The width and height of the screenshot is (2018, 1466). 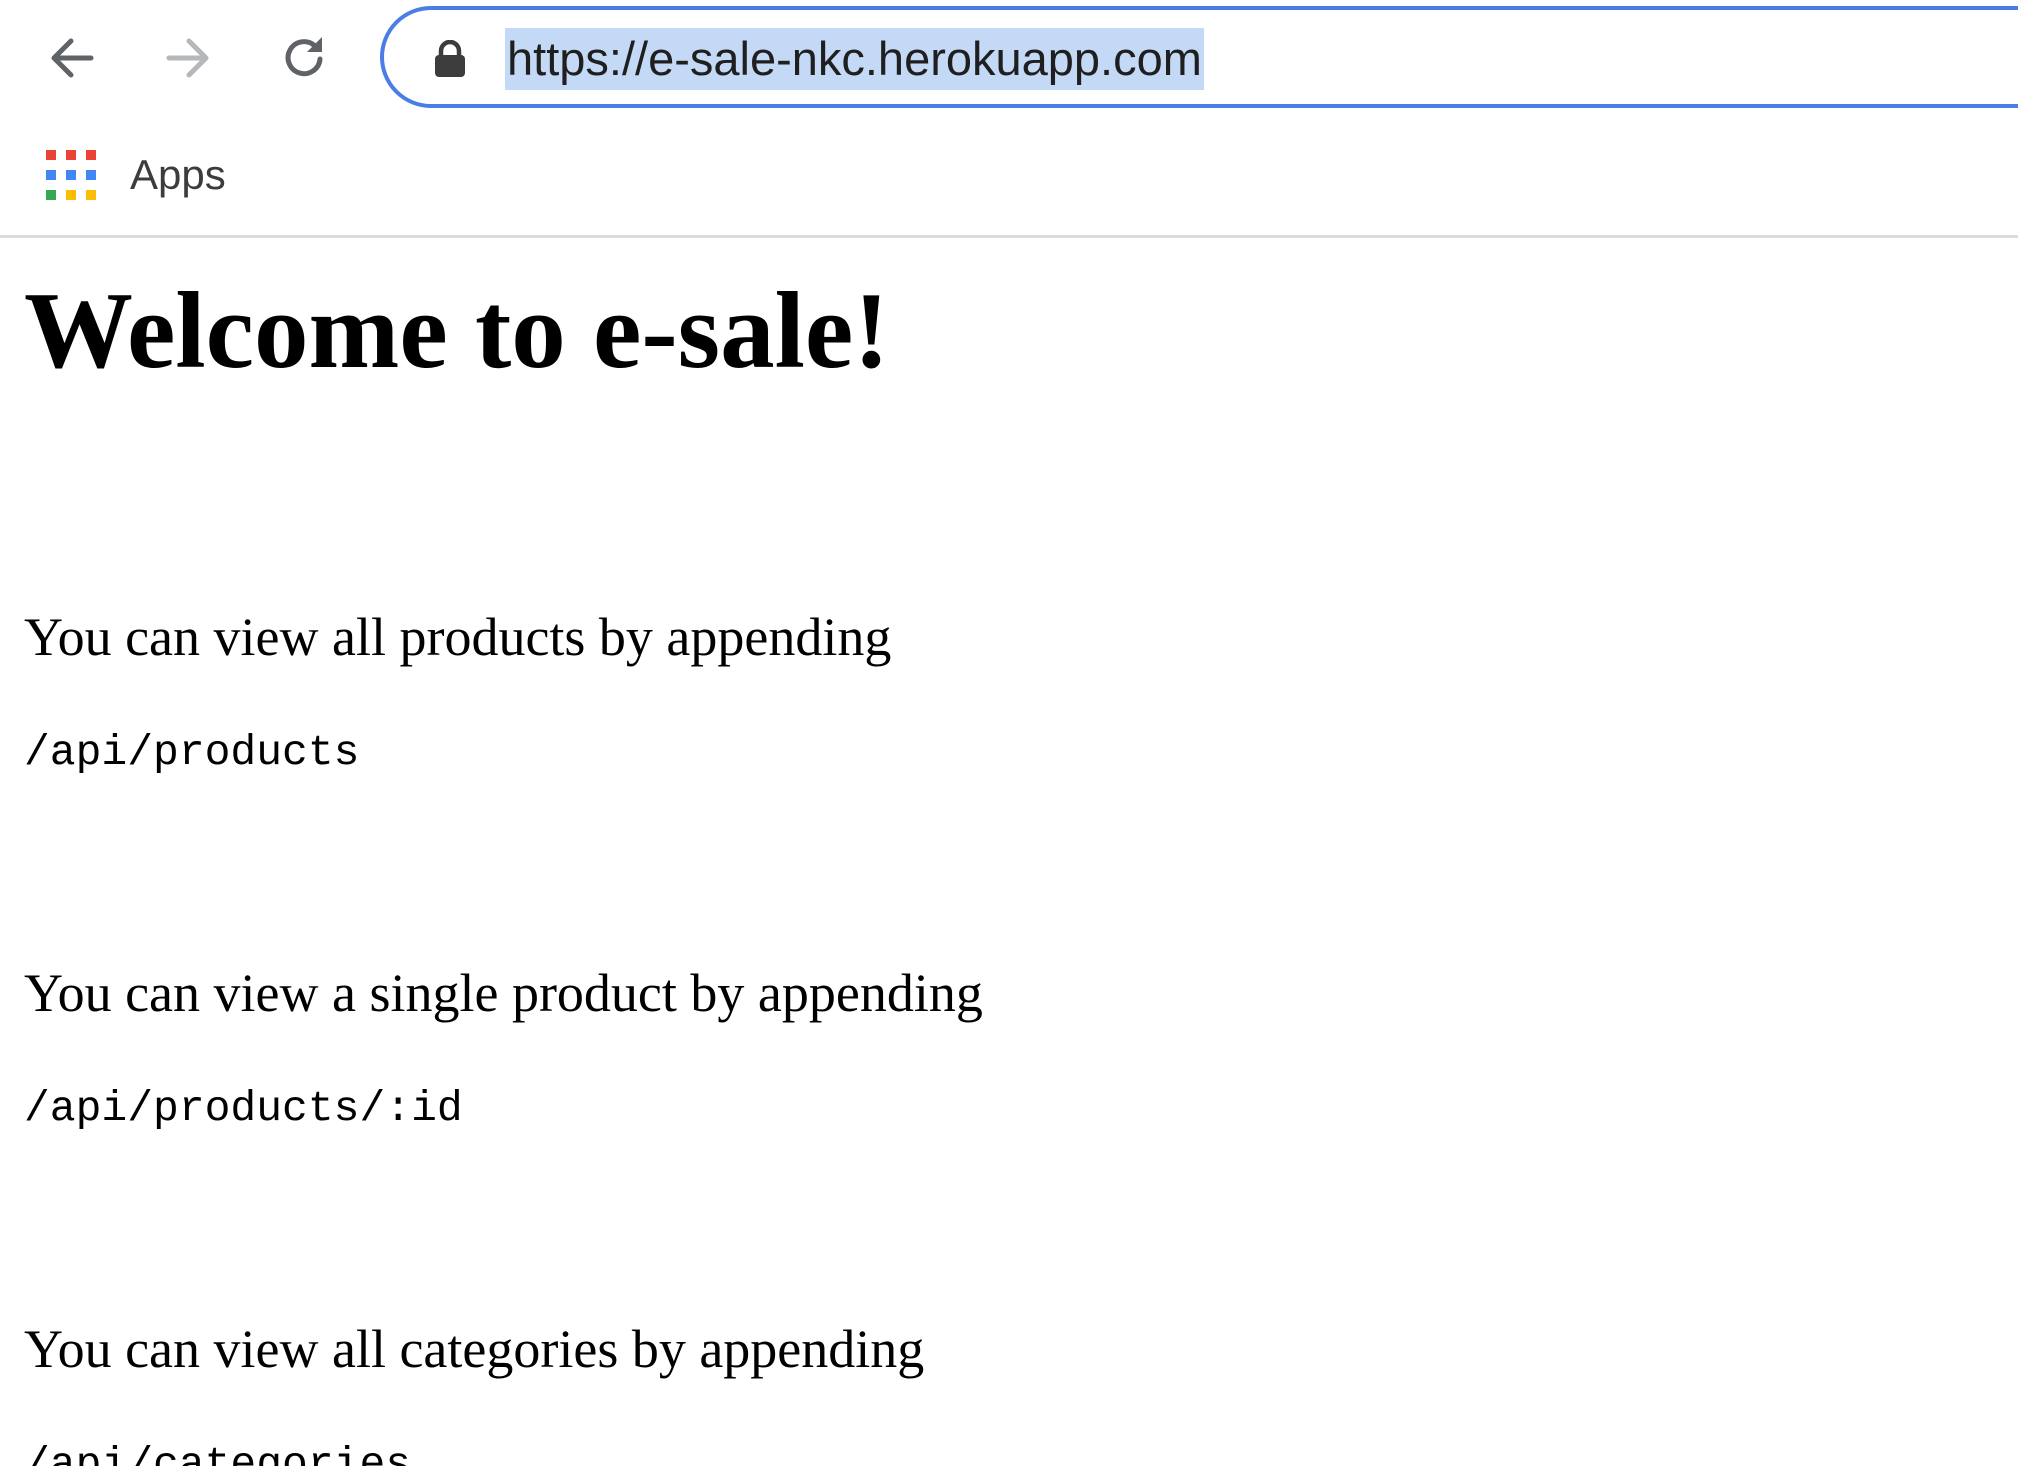 I want to click on address-bar: https://e-sale-nkc.herokuapp.com, so click(x=1199, y=57).